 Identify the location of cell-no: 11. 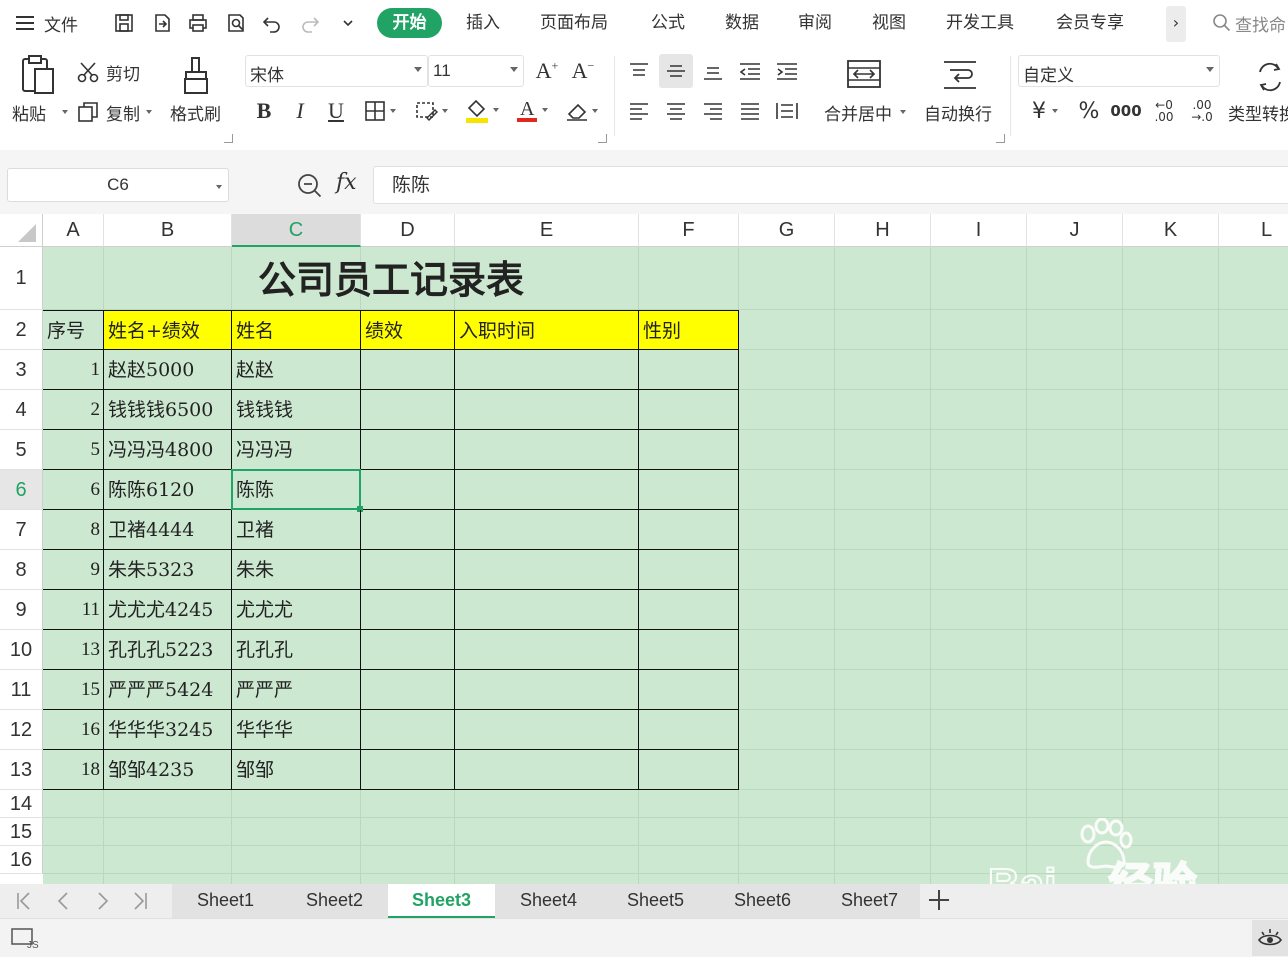
(73, 610).